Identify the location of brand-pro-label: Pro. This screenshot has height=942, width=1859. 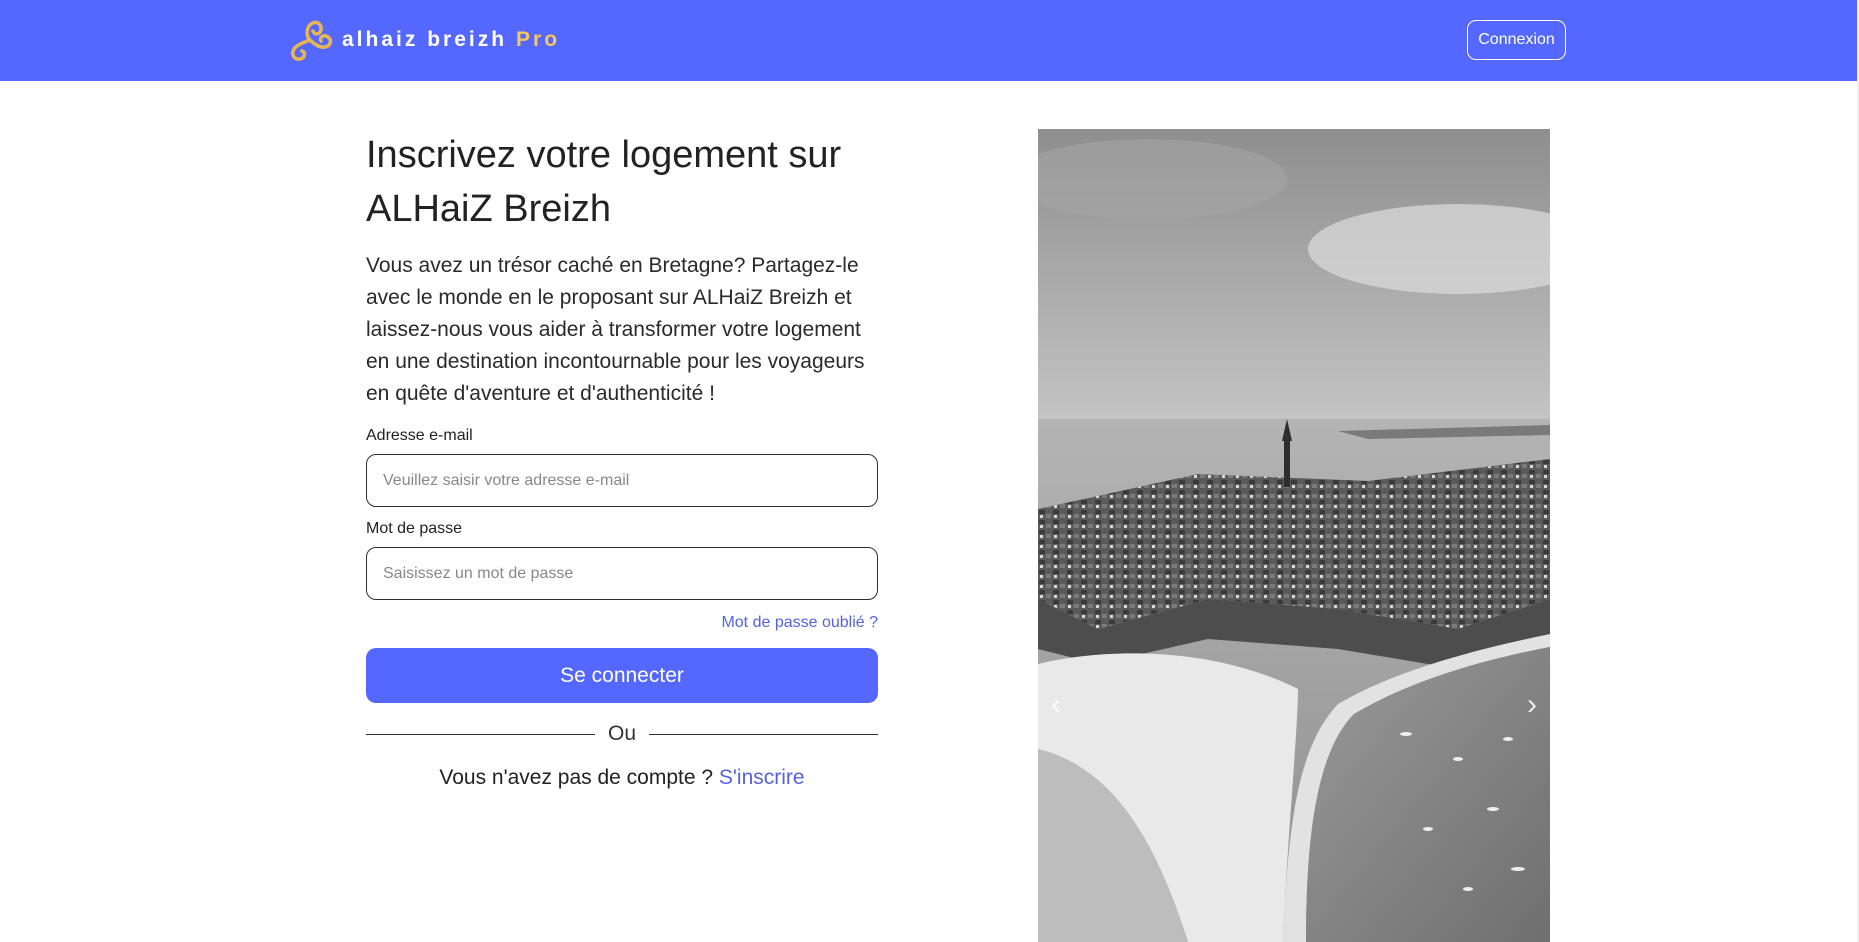
(538, 39).